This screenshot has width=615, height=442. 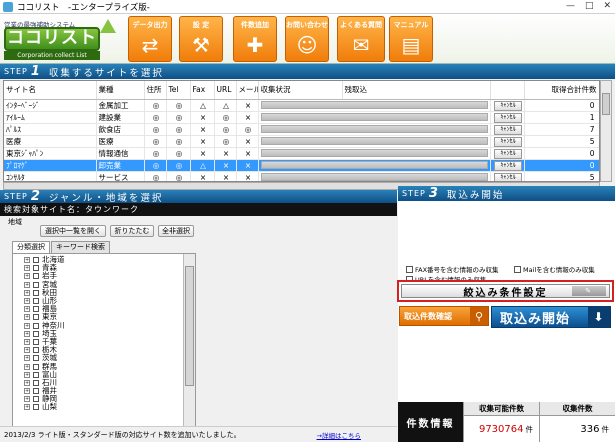 What do you see at coordinates (554, 269) in the screenshot?
I see `mail-only-option: Mailを含む情報のみ収集` at bounding box center [554, 269].